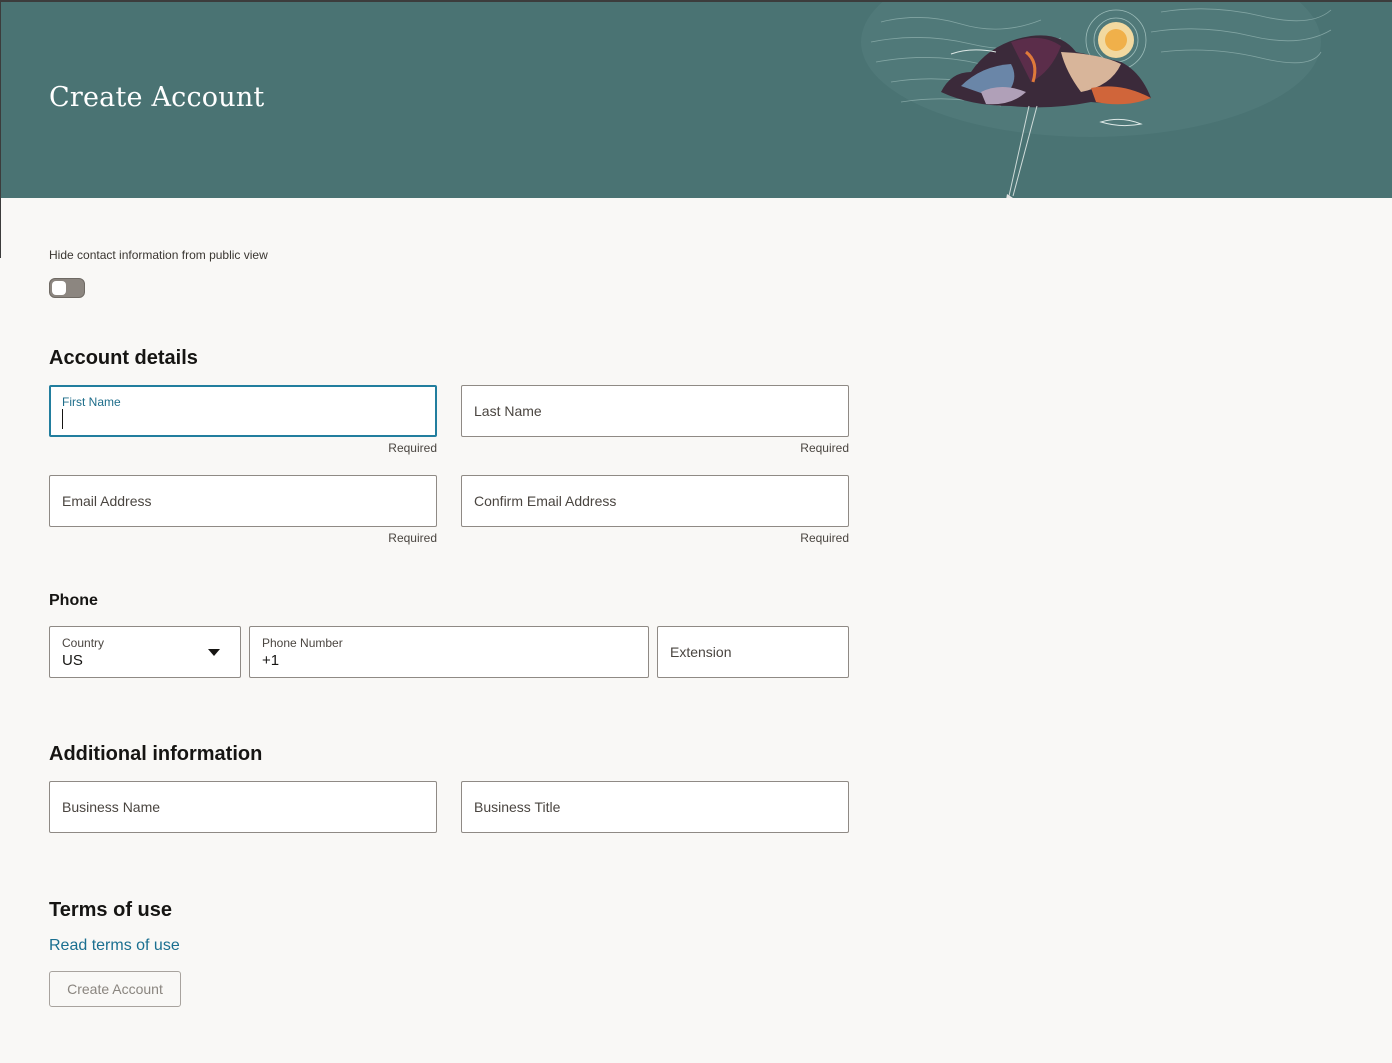 This screenshot has height=1063, width=1392. Describe the element at coordinates (67, 288) in the screenshot. I see `hide-contact-toggle` at that location.